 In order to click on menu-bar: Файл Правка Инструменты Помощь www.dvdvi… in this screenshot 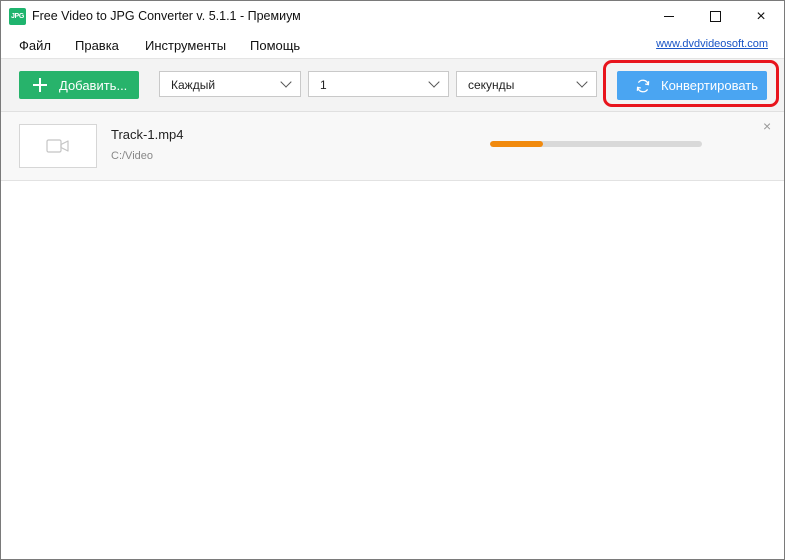, I will do `click(392, 45)`.